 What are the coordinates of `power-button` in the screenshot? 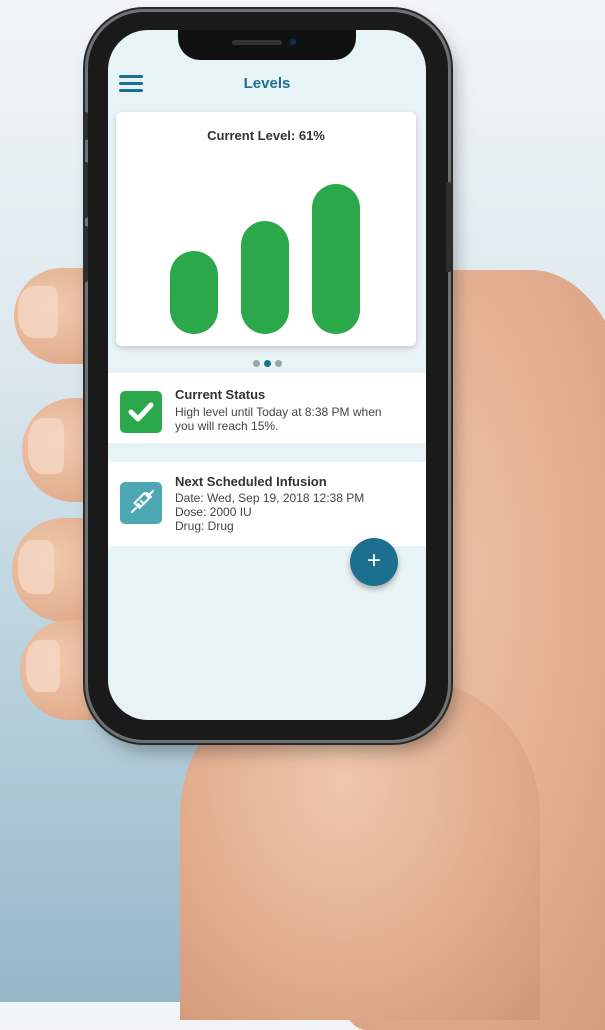 It's located at (448, 227).